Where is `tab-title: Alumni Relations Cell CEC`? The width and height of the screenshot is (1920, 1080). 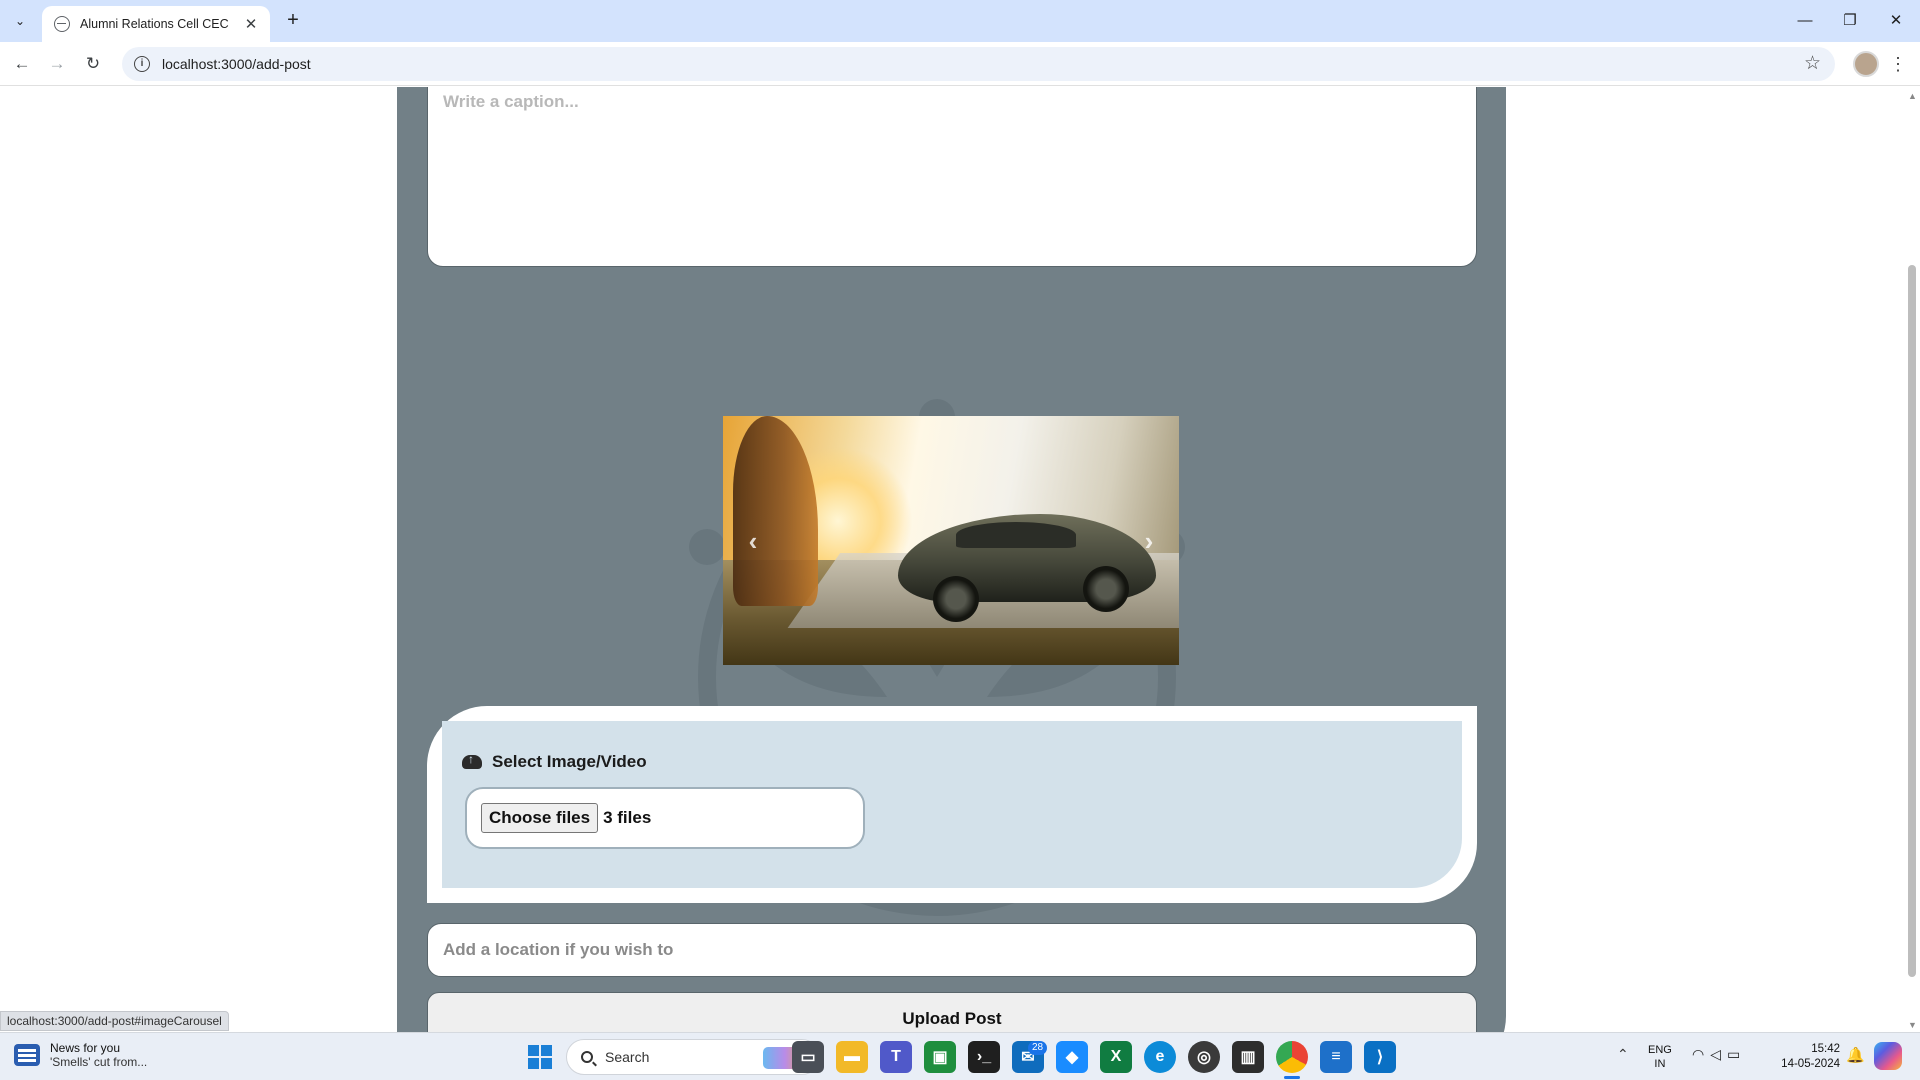
tab-title: Alumni Relations Cell CEC is located at coordinates (154, 24).